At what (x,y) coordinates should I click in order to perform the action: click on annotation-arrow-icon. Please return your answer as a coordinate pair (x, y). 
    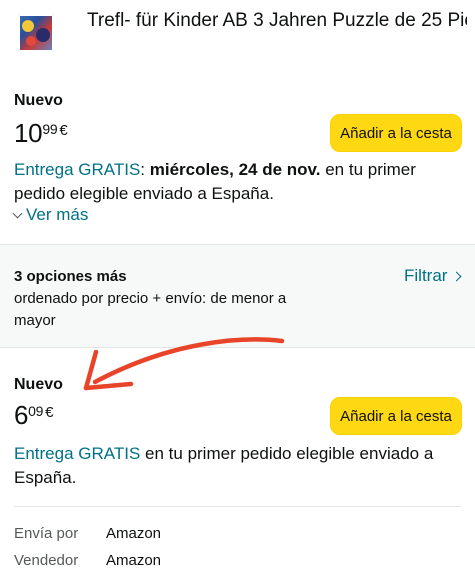
    Looking at the image, I should click on (184, 364).